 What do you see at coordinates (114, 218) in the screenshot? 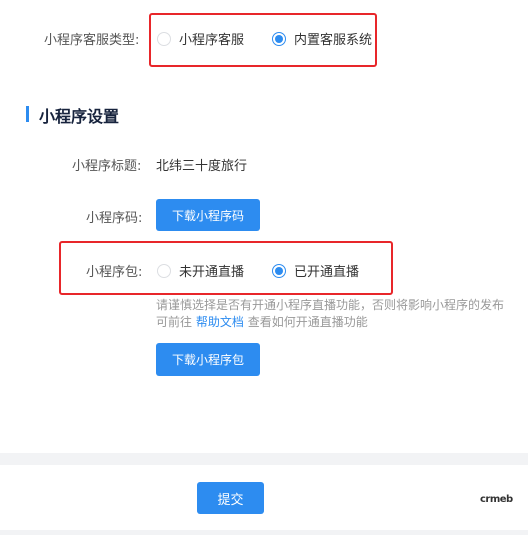
I see `mini-code-label: 小程序码:` at bounding box center [114, 218].